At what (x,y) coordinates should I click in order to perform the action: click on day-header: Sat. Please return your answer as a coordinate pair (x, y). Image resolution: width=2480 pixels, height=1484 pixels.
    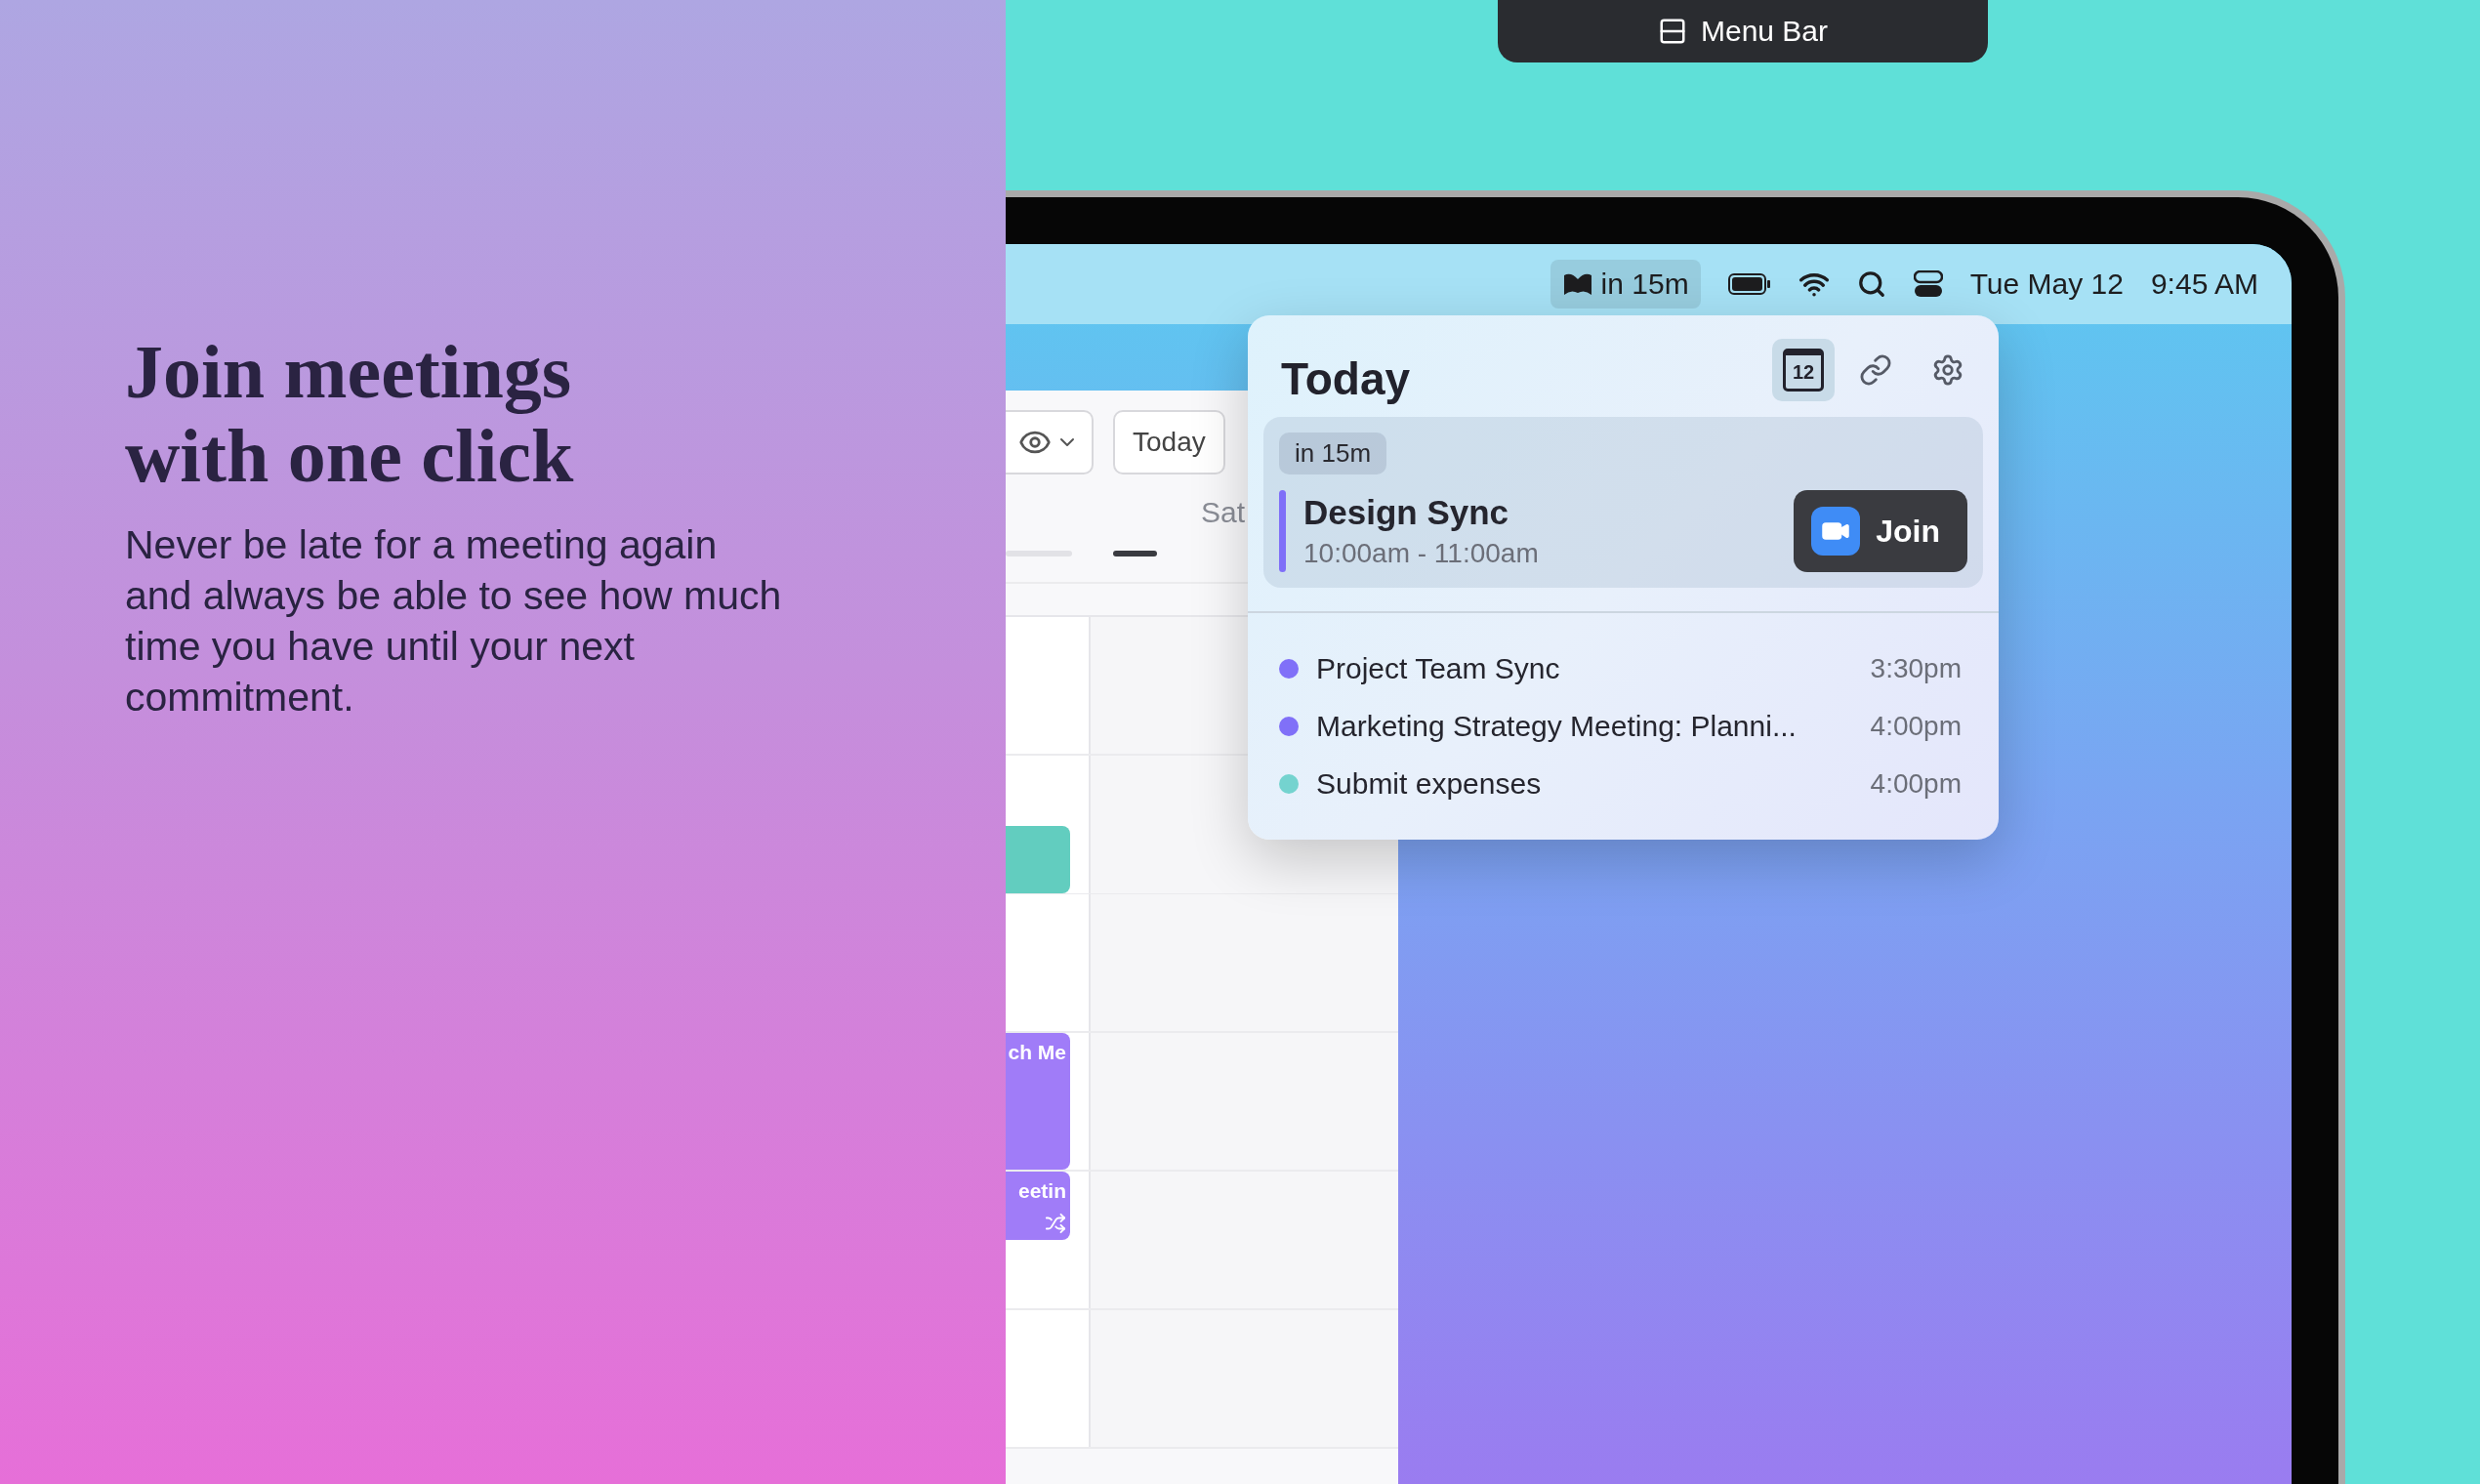
    Looking at the image, I should click on (1222, 513).